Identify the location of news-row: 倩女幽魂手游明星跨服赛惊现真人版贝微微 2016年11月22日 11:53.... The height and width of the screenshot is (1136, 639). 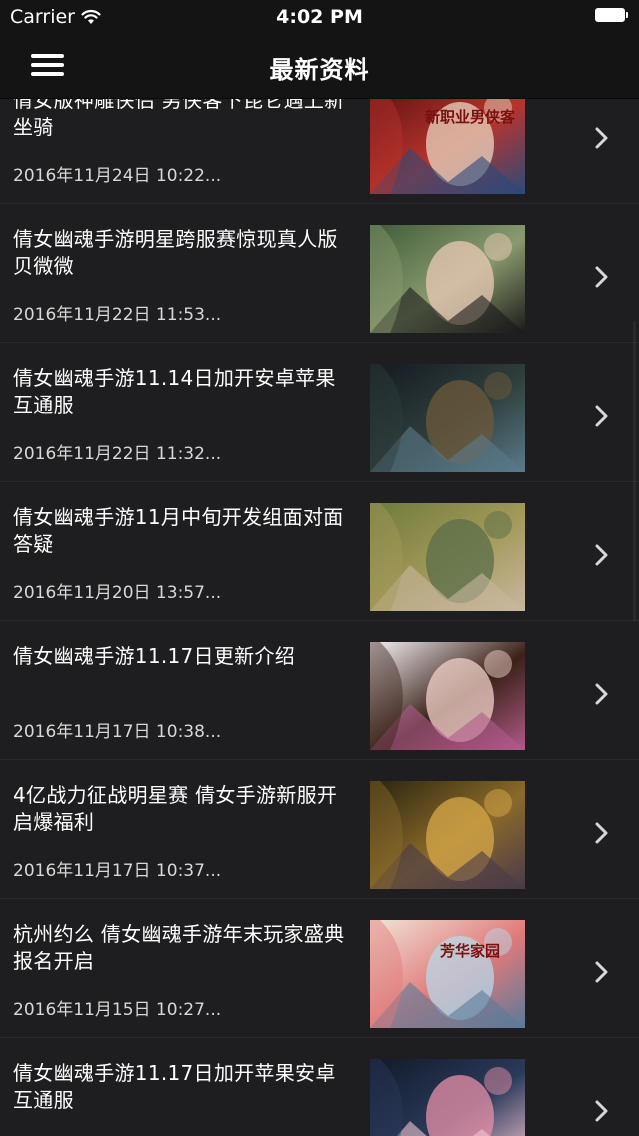
(319, 273).